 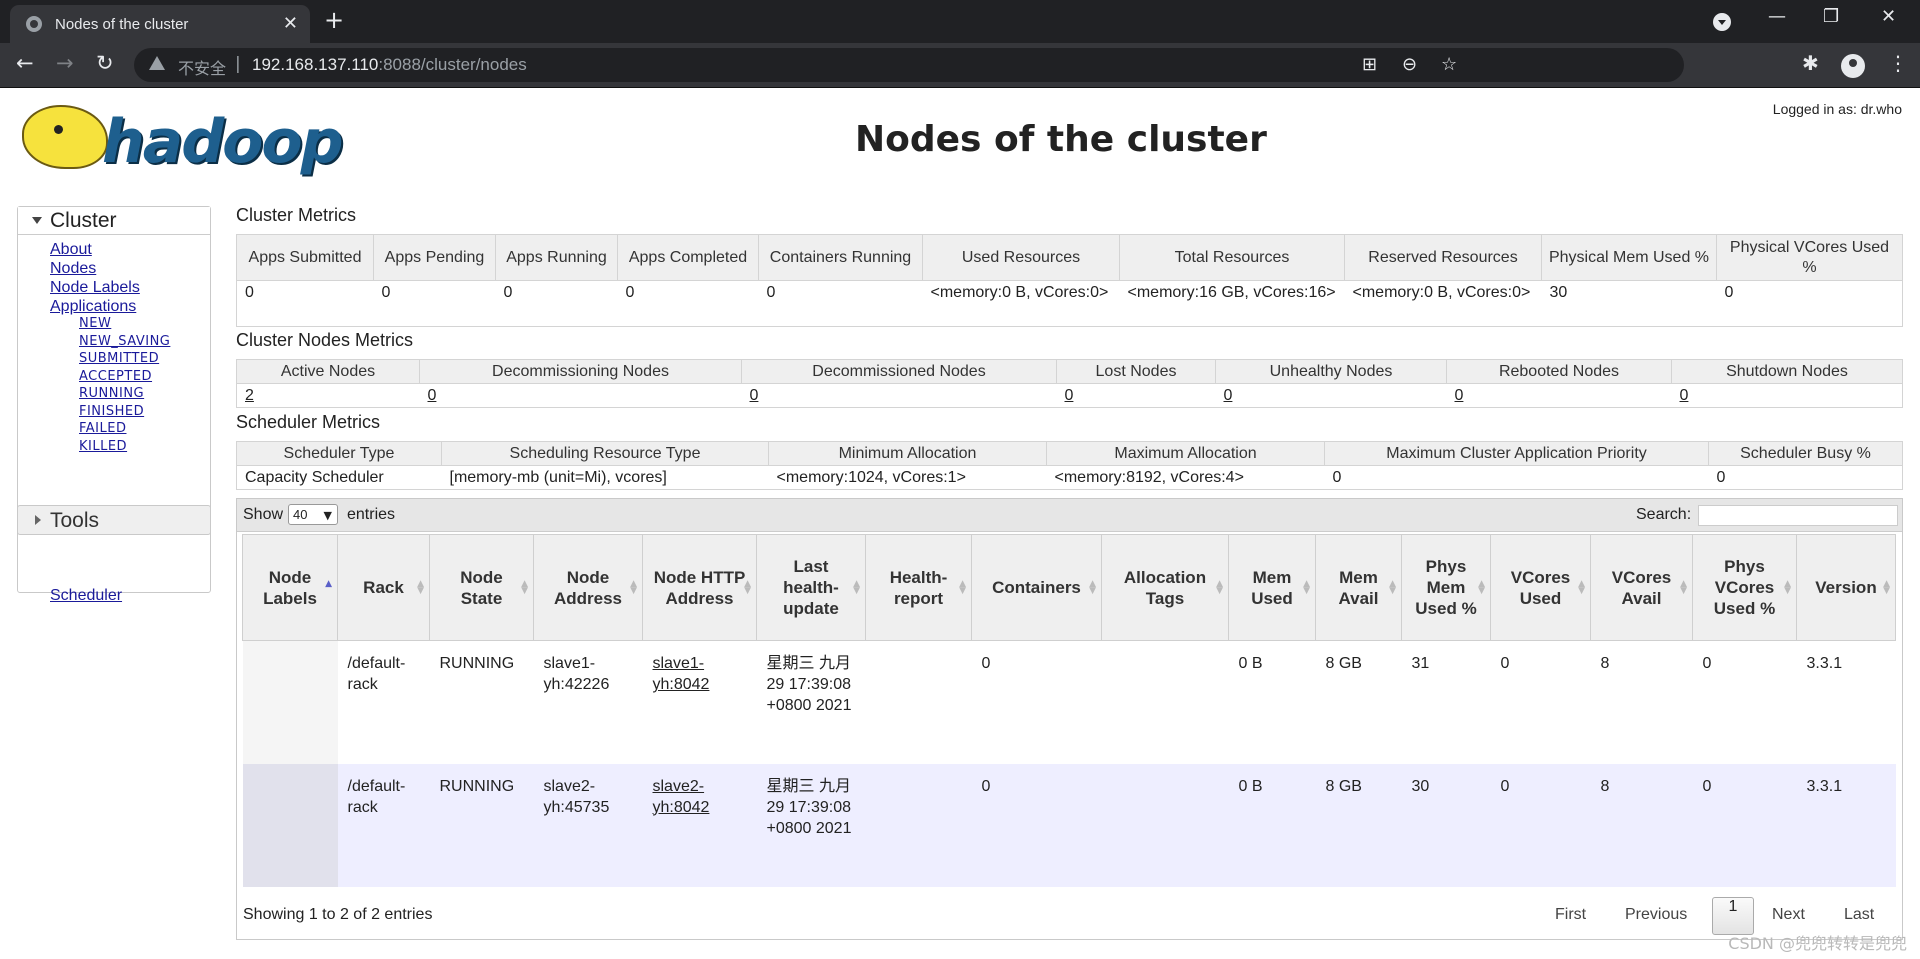 What do you see at coordinates (334, 20) in the screenshot?
I see `new-tab-button: +` at bounding box center [334, 20].